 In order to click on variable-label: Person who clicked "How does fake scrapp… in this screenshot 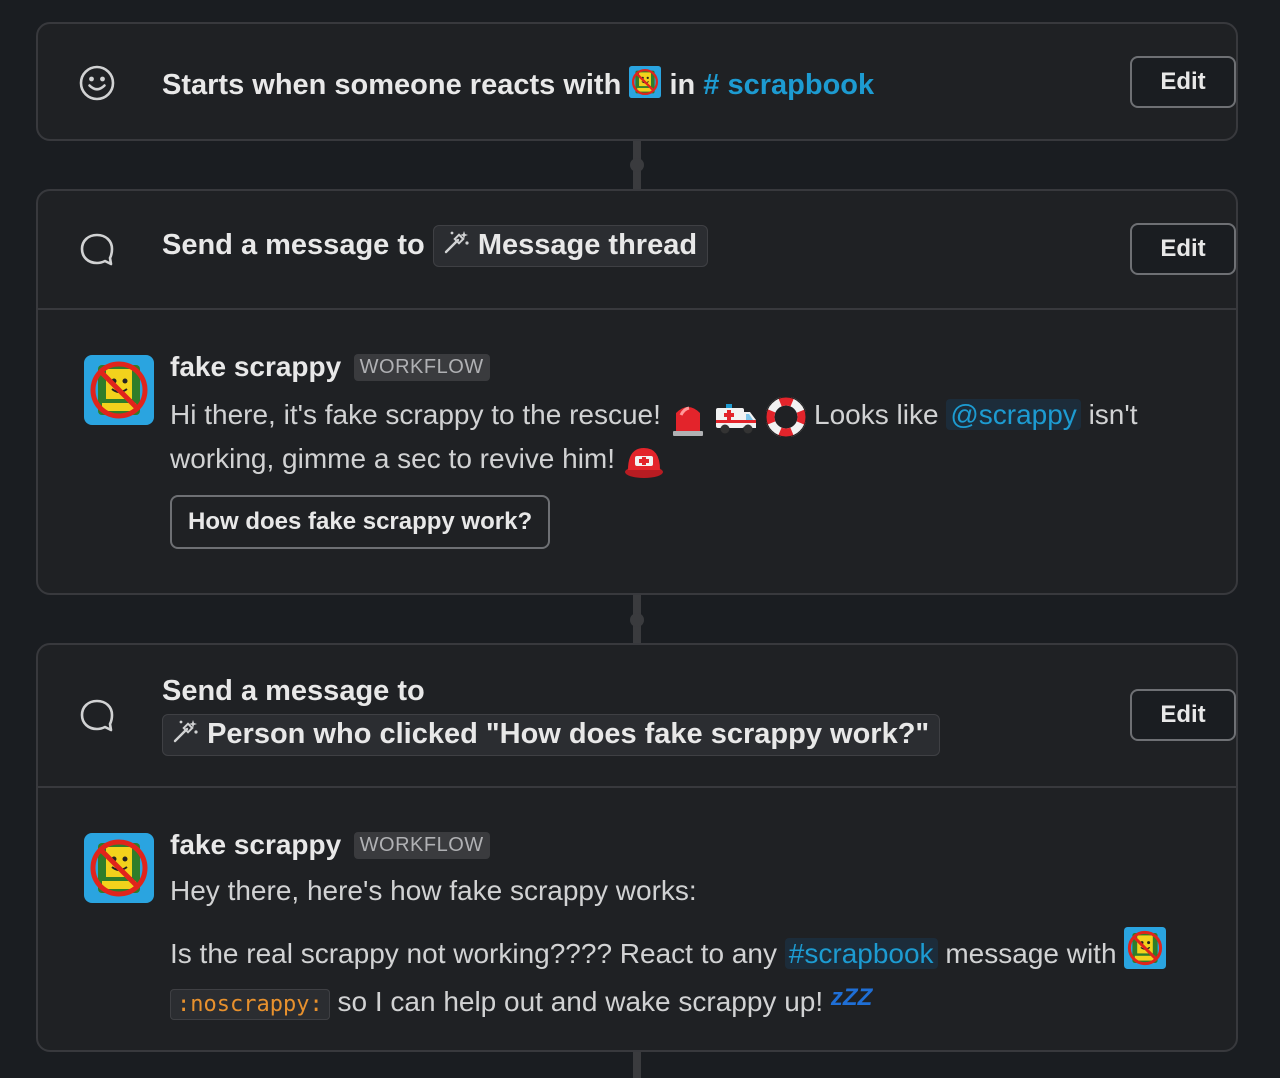, I will do `click(568, 734)`.